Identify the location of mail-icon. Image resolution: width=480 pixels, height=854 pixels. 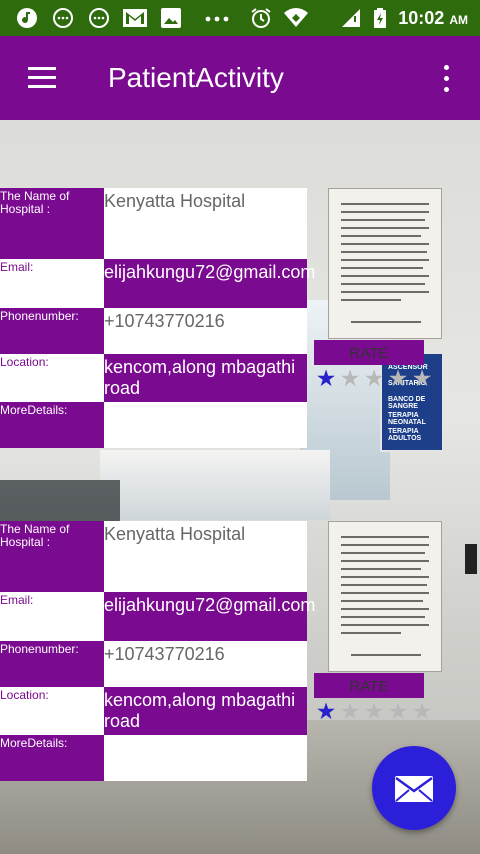
(414, 789).